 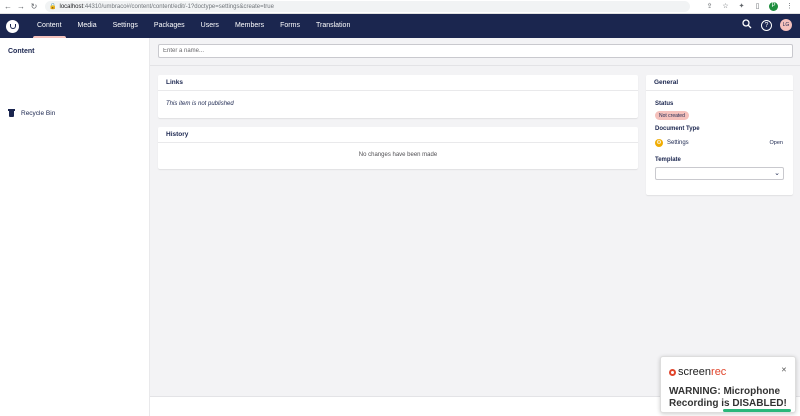 I want to click on section-settings: Settings, so click(x=125, y=26).